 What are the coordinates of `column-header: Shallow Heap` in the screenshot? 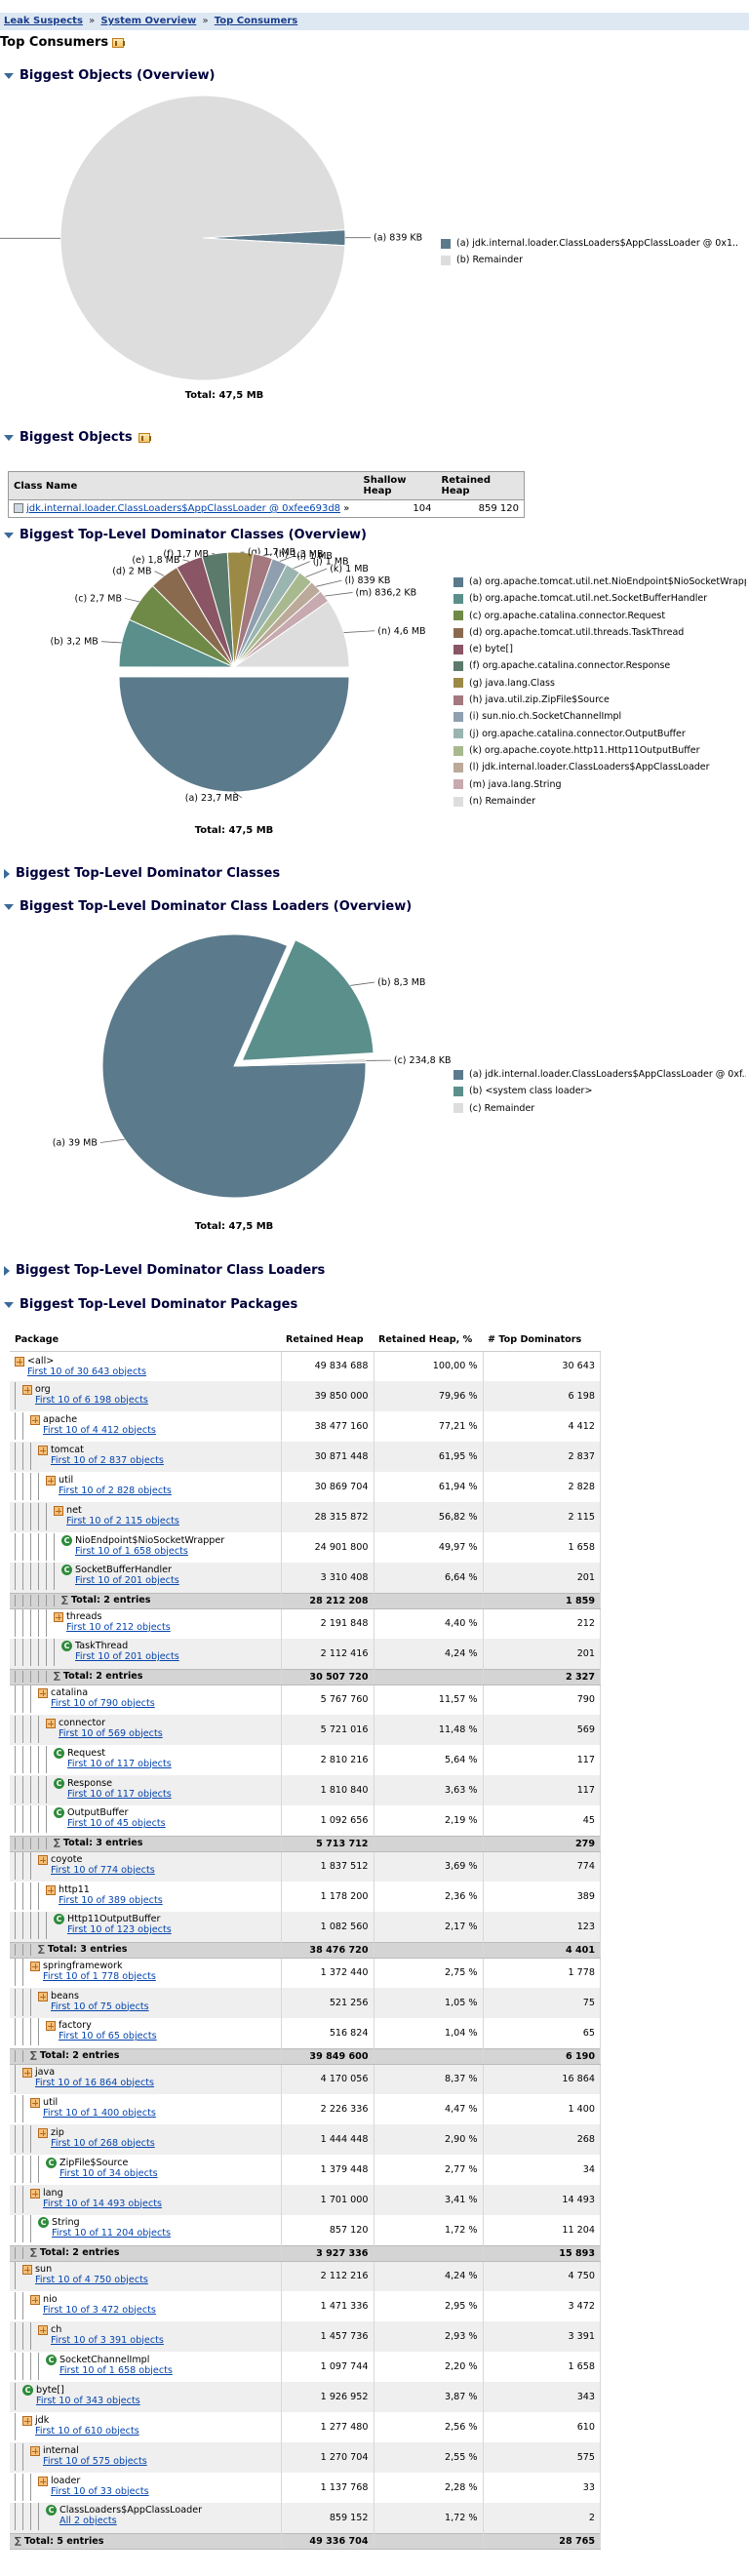 It's located at (398, 485).